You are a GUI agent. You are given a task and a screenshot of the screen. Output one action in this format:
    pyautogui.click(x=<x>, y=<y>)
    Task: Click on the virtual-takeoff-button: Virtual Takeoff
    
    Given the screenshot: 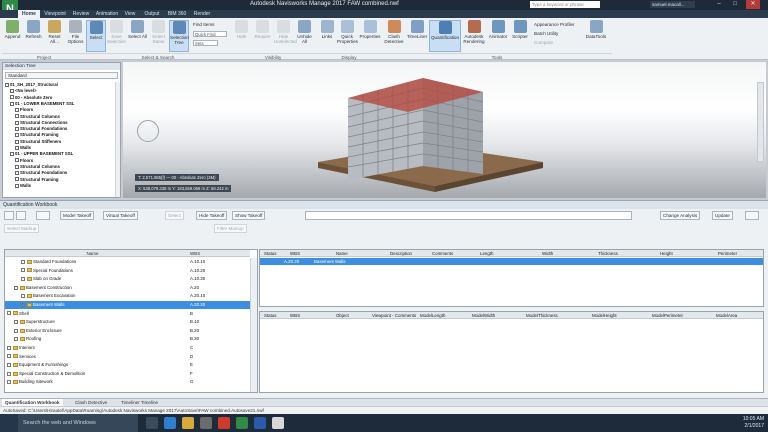 What is the action you would take?
    pyautogui.click(x=120, y=215)
    